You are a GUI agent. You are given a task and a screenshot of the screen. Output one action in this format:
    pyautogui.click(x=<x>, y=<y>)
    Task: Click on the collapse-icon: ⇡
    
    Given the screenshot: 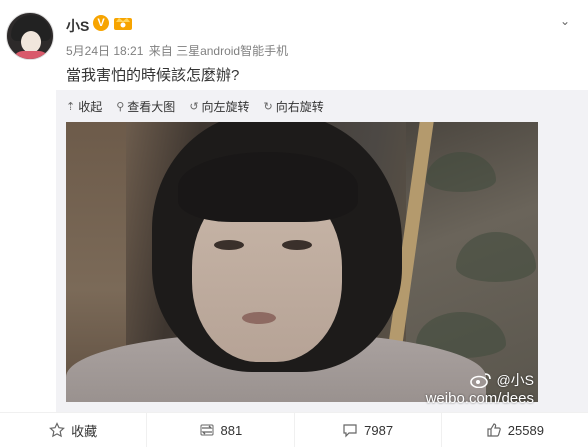 What is the action you would take?
    pyautogui.click(x=71, y=106)
    